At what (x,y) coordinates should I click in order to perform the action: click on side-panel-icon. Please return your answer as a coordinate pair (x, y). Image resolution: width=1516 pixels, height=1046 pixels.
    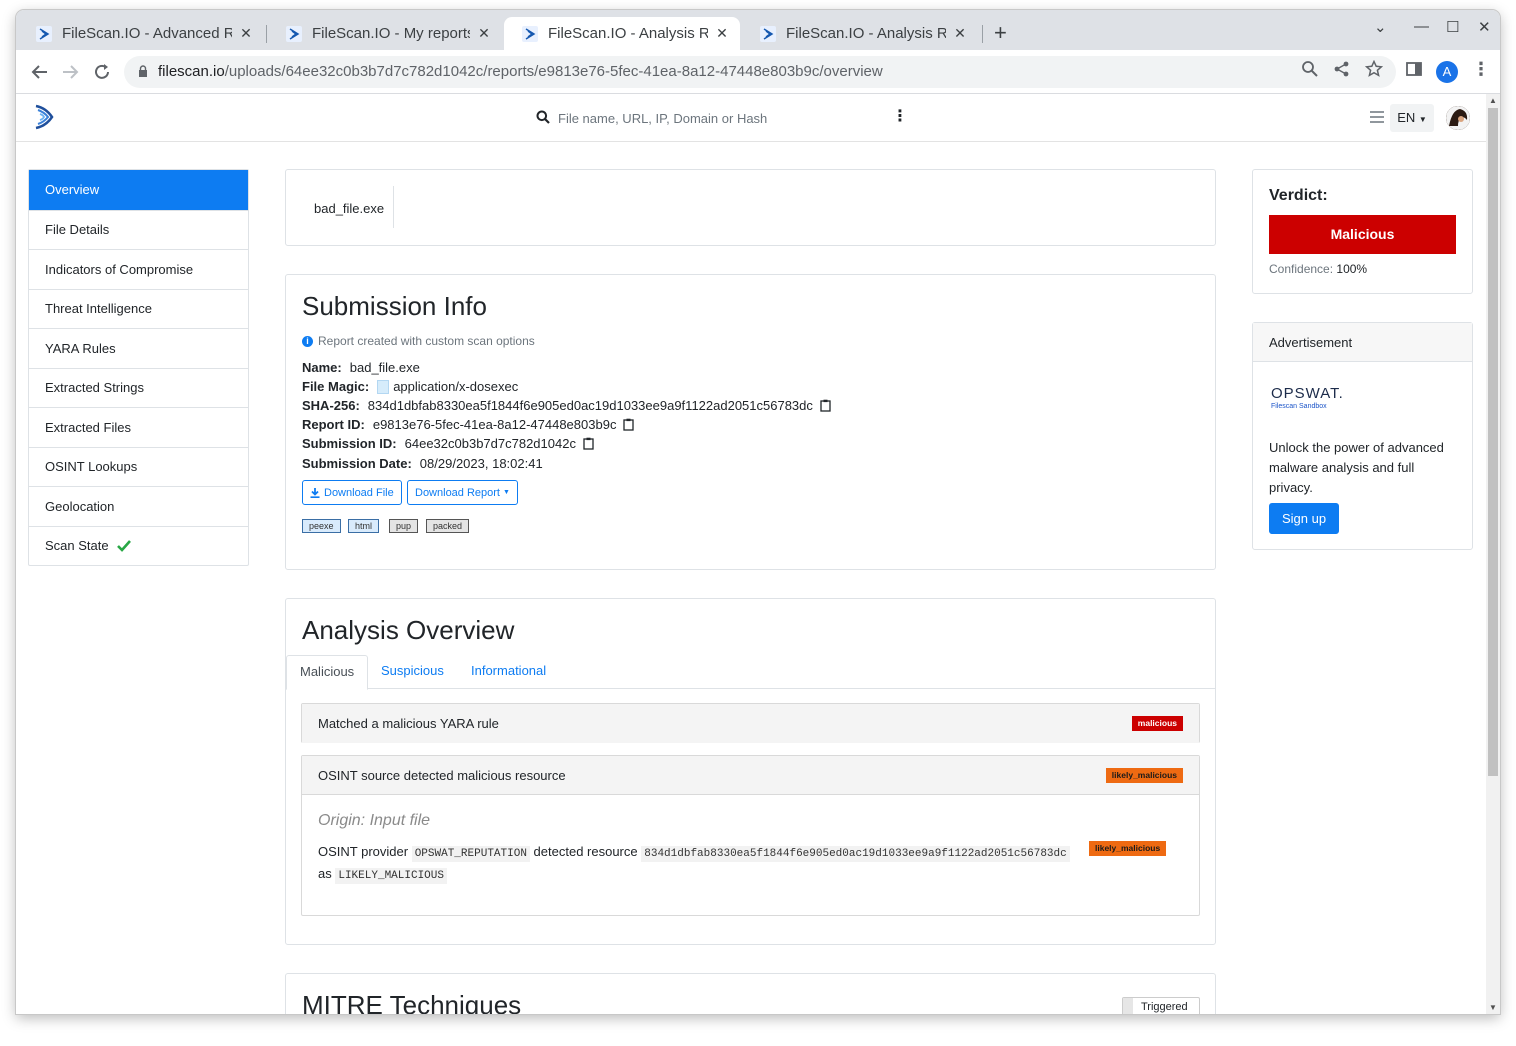
    Looking at the image, I should click on (1414, 69).